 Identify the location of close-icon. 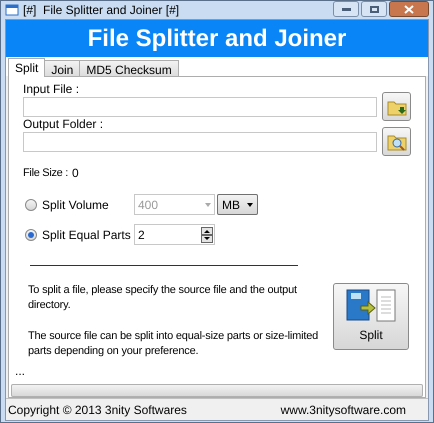
(409, 9).